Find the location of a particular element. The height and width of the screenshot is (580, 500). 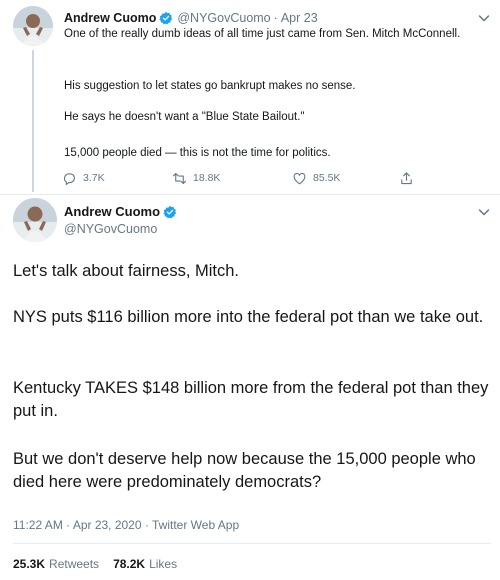

retweet-button: 18.8K is located at coordinates (196, 178).